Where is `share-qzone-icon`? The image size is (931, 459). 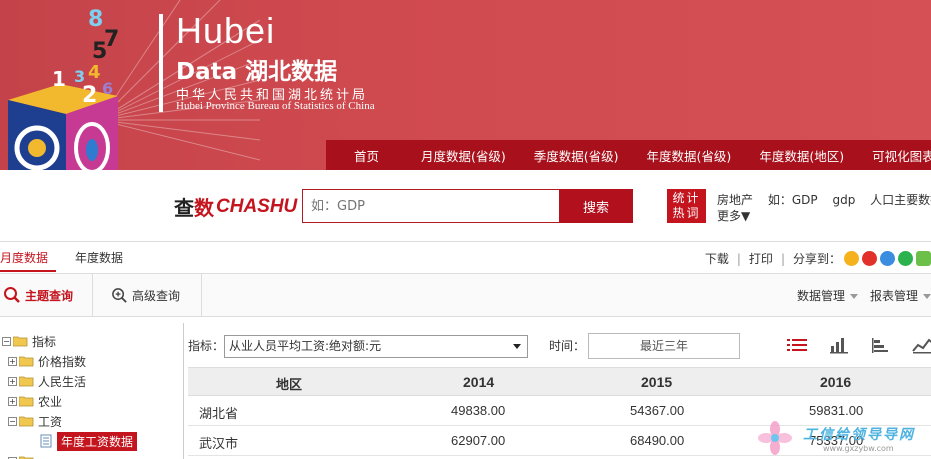 share-qzone-icon is located at coordinates (851, 258).